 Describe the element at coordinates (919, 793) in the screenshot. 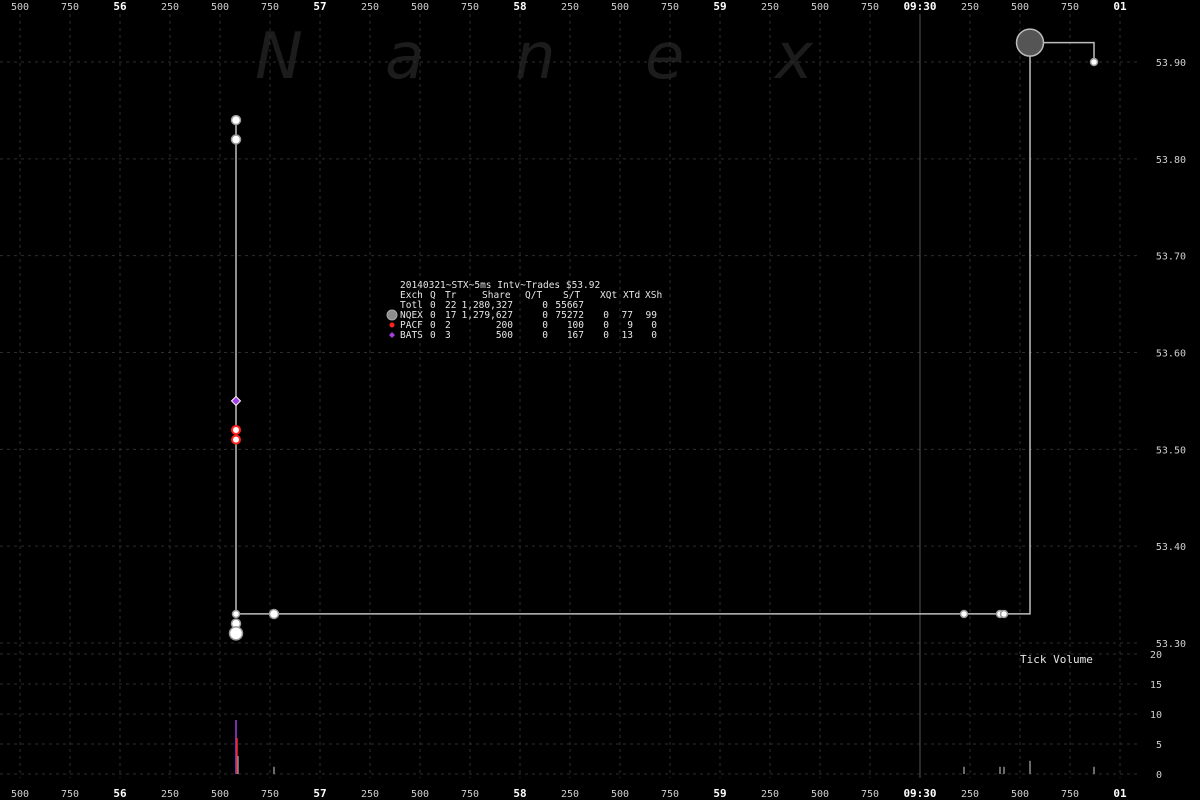

I see `x-tick-label: 09:30` at that location.